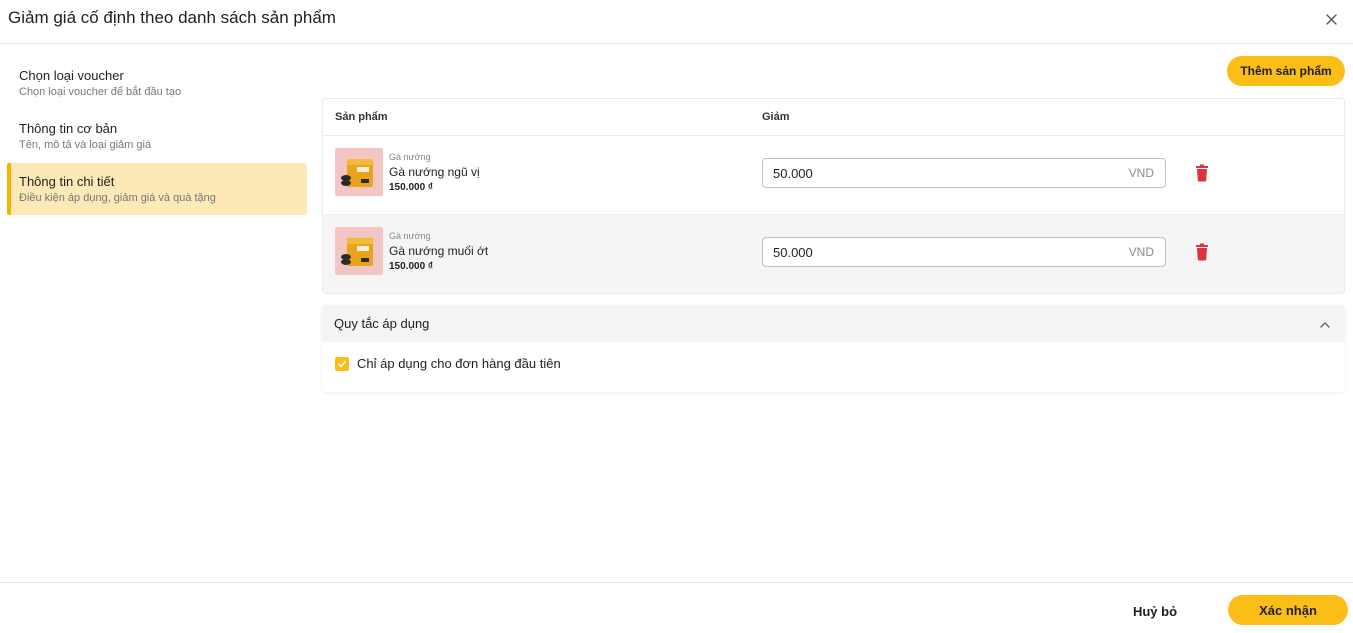  What do you see at coordinates (676, 22) in the screenshot?
I see `dialog-header: Giảm giá cố định theo danh sách sản phẩm` at bounding box center [676, 22].